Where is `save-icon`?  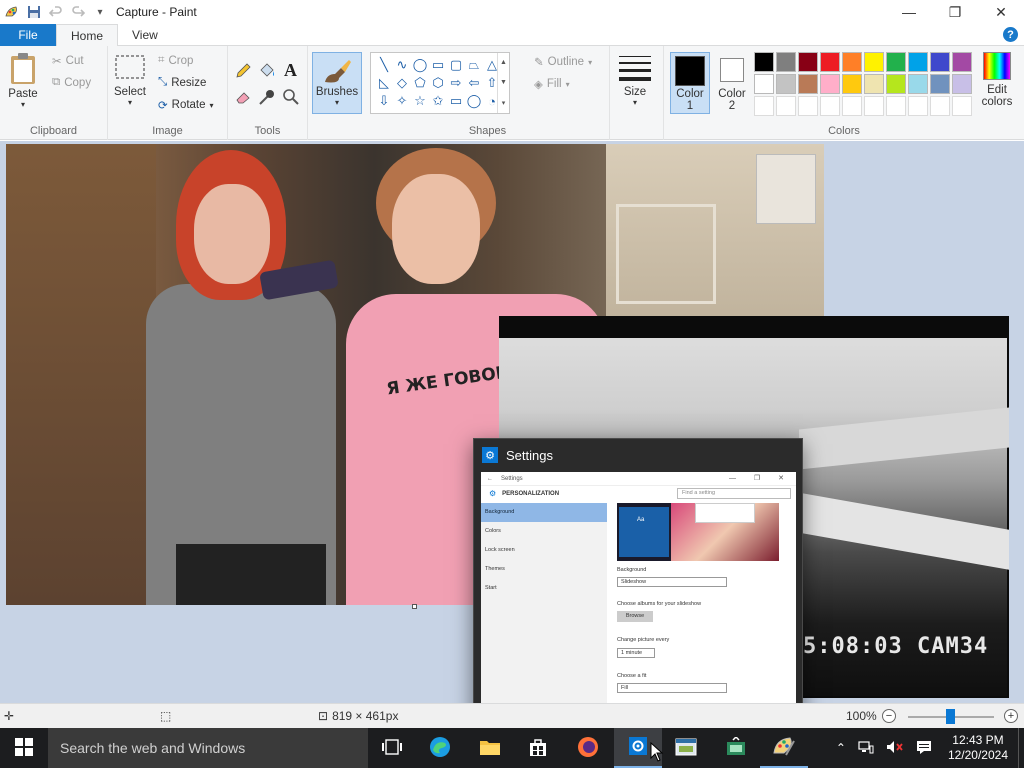
save-icon is located at coordinates (34, 12).